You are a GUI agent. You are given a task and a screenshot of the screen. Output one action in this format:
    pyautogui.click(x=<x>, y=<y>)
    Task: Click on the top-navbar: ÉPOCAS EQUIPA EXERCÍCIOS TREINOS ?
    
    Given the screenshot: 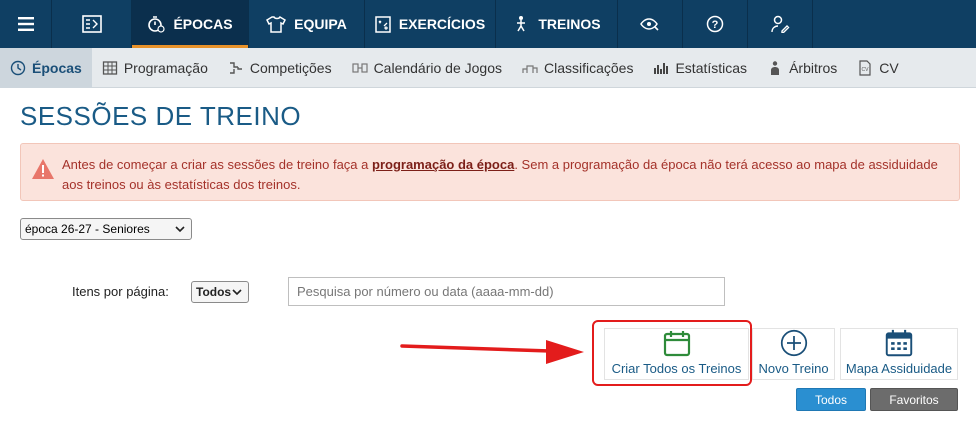 What is the action you would take?
    pyautogui.click(x=488, y=24)
    